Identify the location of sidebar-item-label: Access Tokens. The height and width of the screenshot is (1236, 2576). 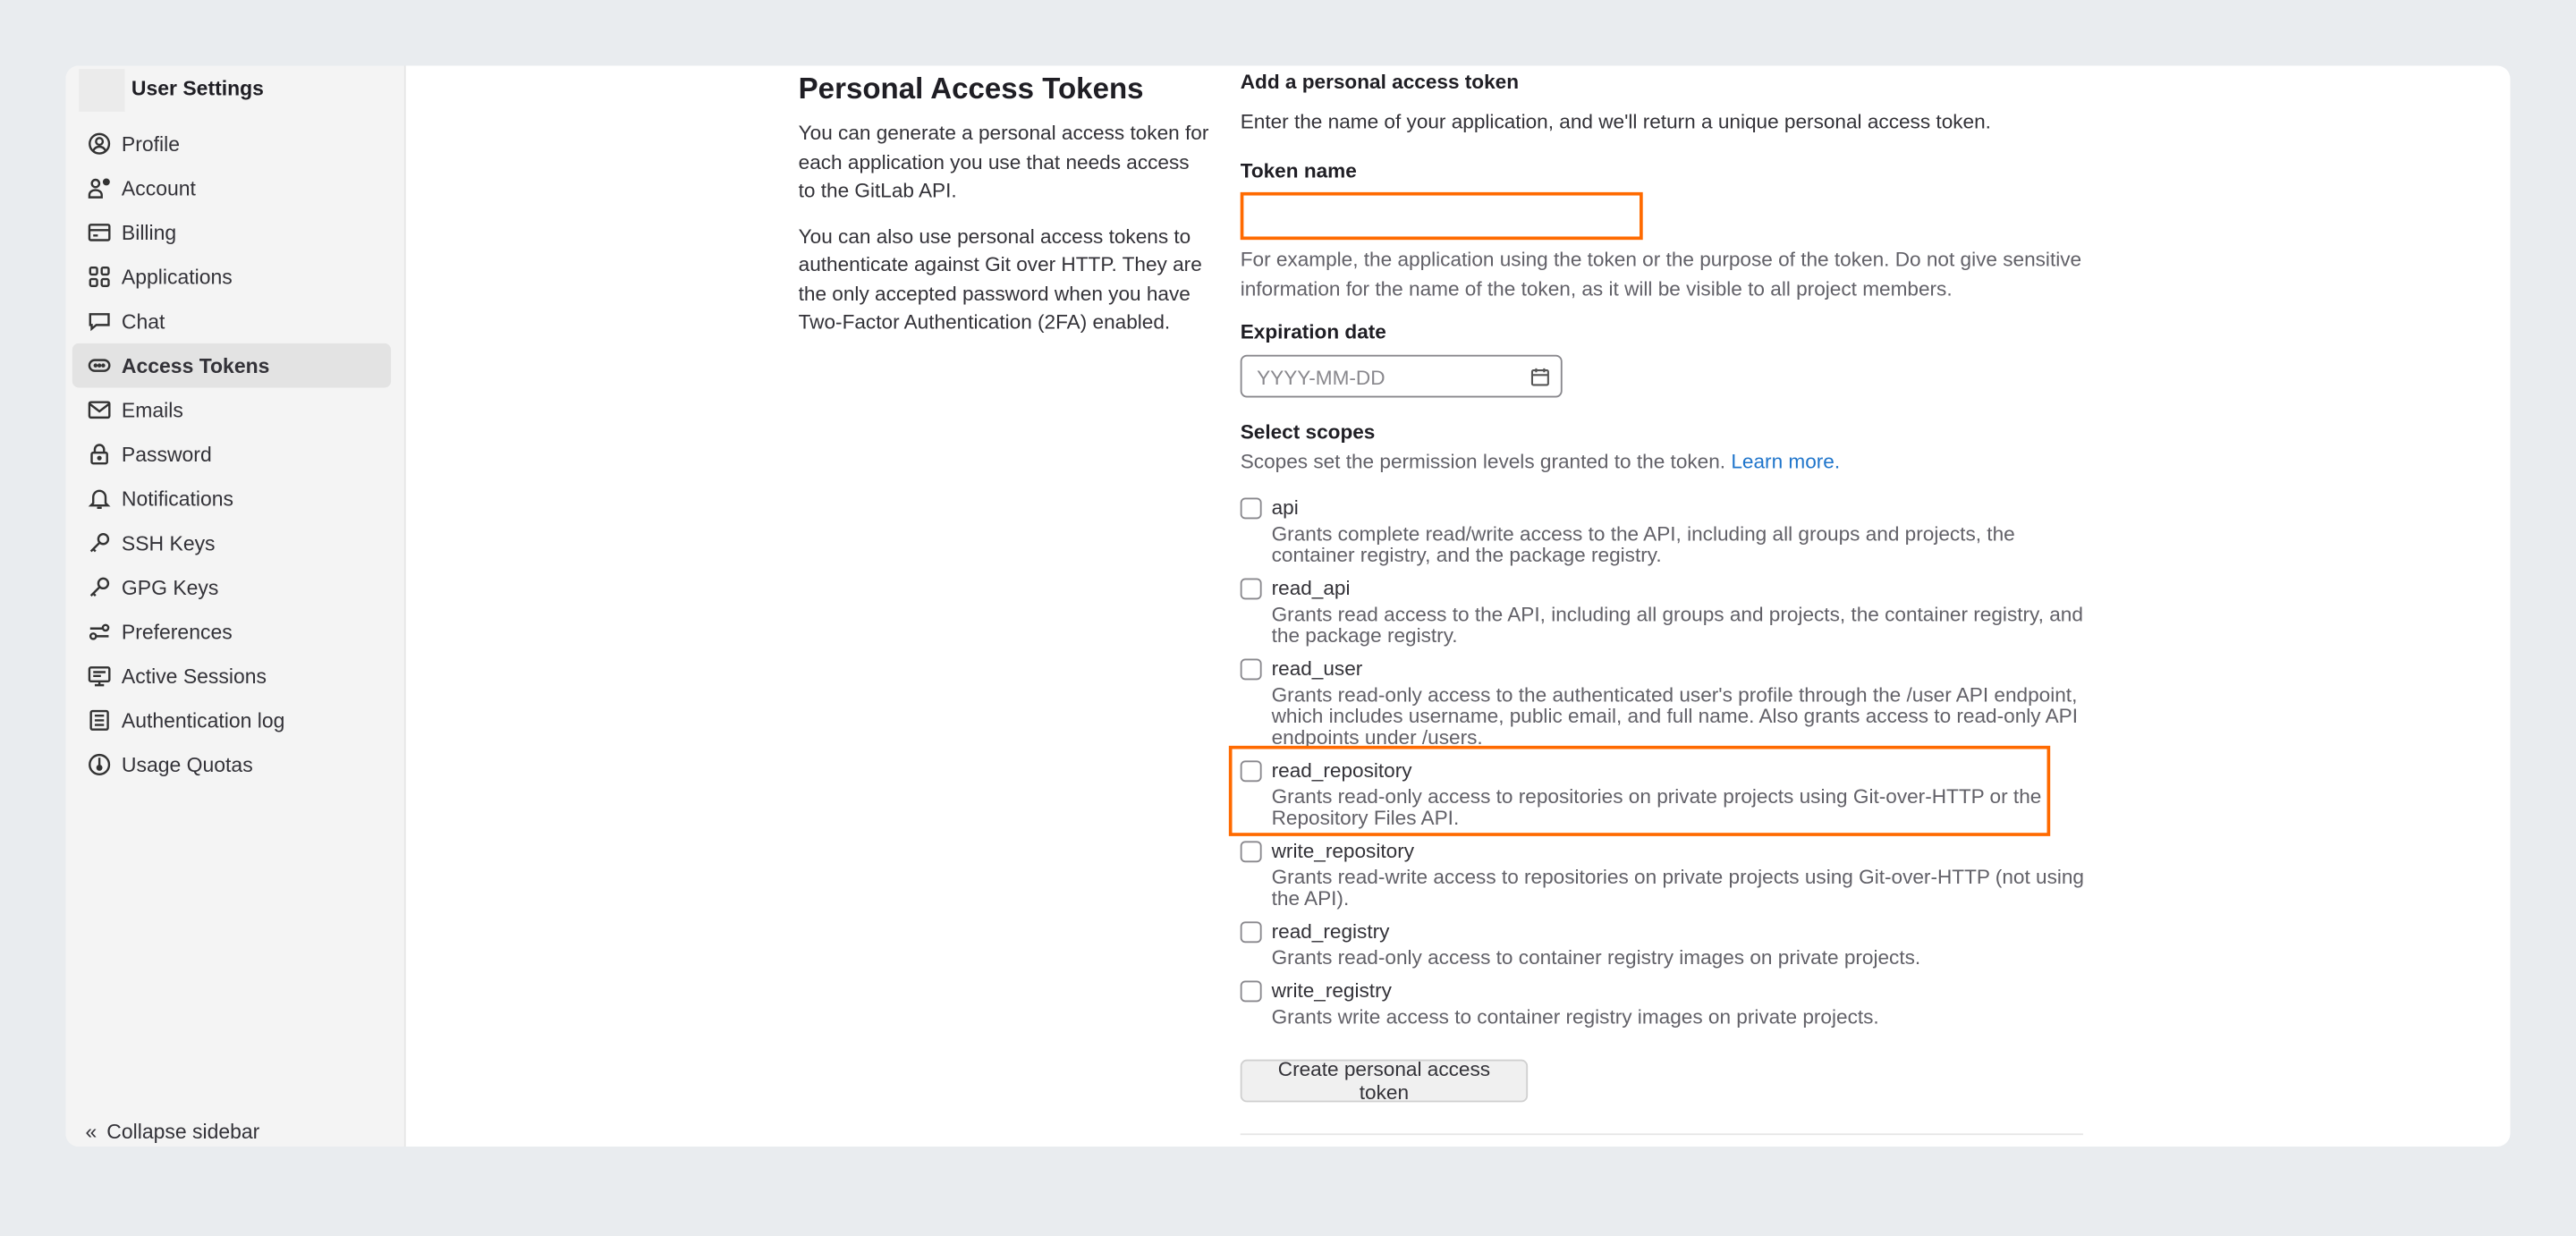
(195, 365).